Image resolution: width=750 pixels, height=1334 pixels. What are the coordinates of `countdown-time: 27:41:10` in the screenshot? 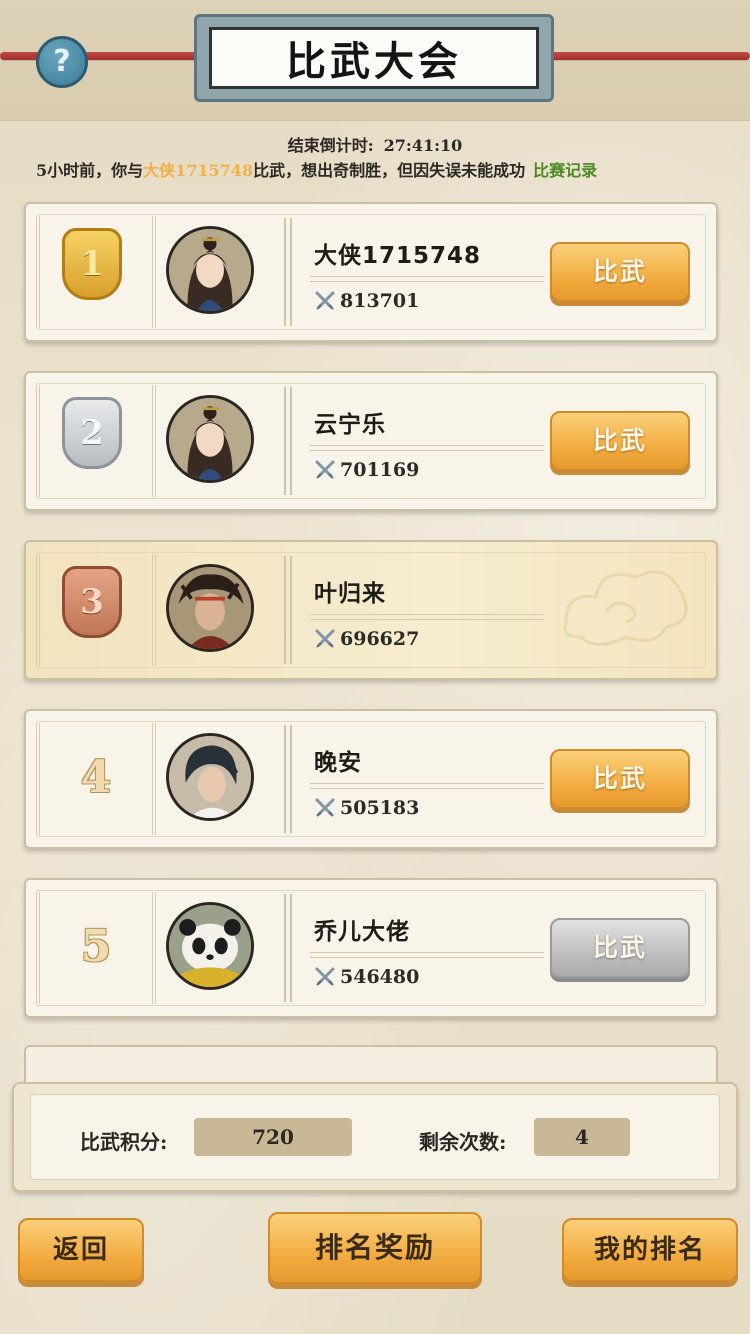 It's located at (423, 145).